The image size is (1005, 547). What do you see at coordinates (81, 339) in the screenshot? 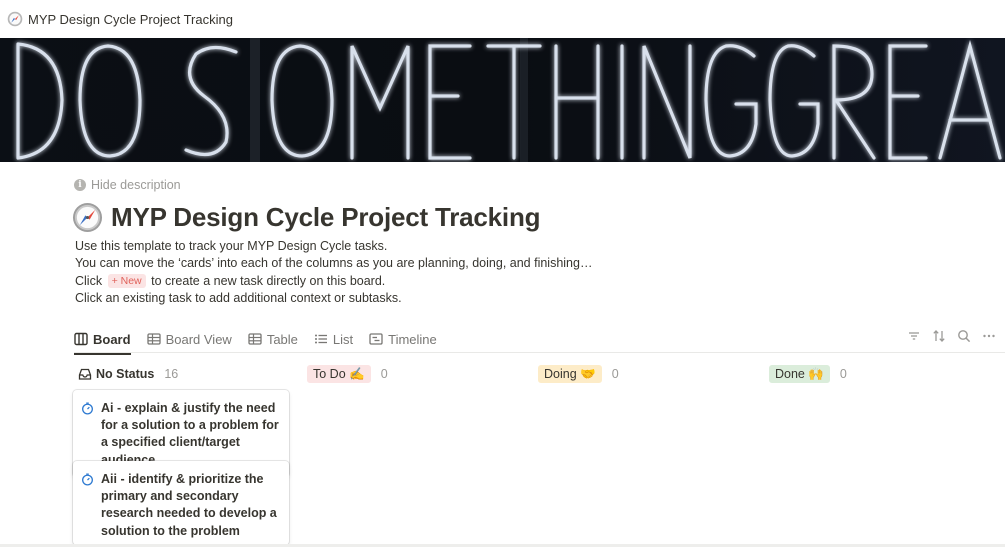
I see `board-icon` at bounding box center [81, 339].